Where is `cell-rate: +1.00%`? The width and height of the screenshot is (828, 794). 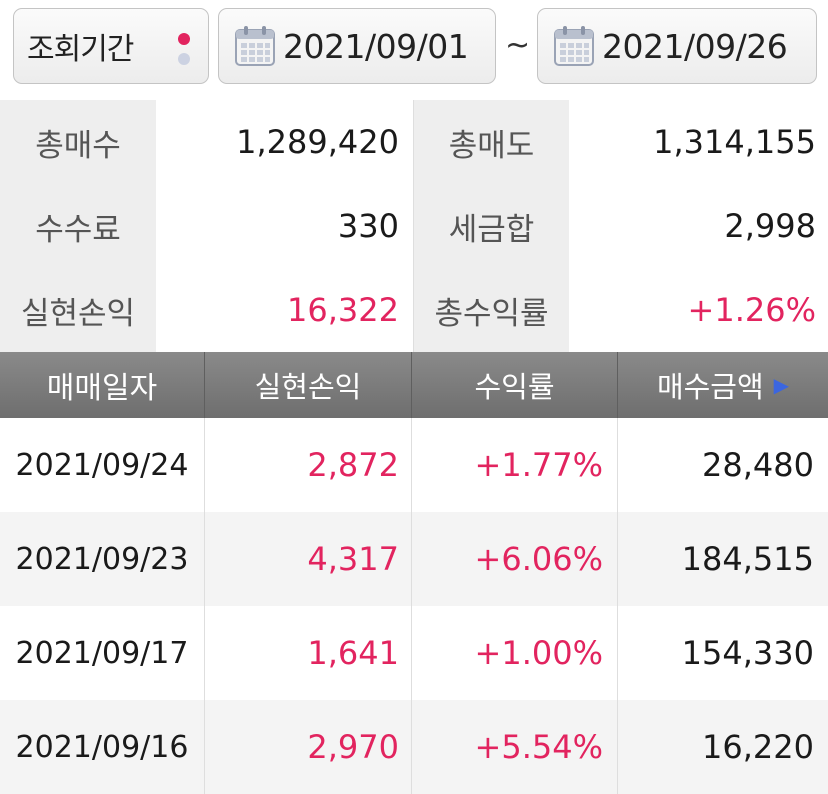 cell-rate: +1.00% is located at coordinates (515, 653).